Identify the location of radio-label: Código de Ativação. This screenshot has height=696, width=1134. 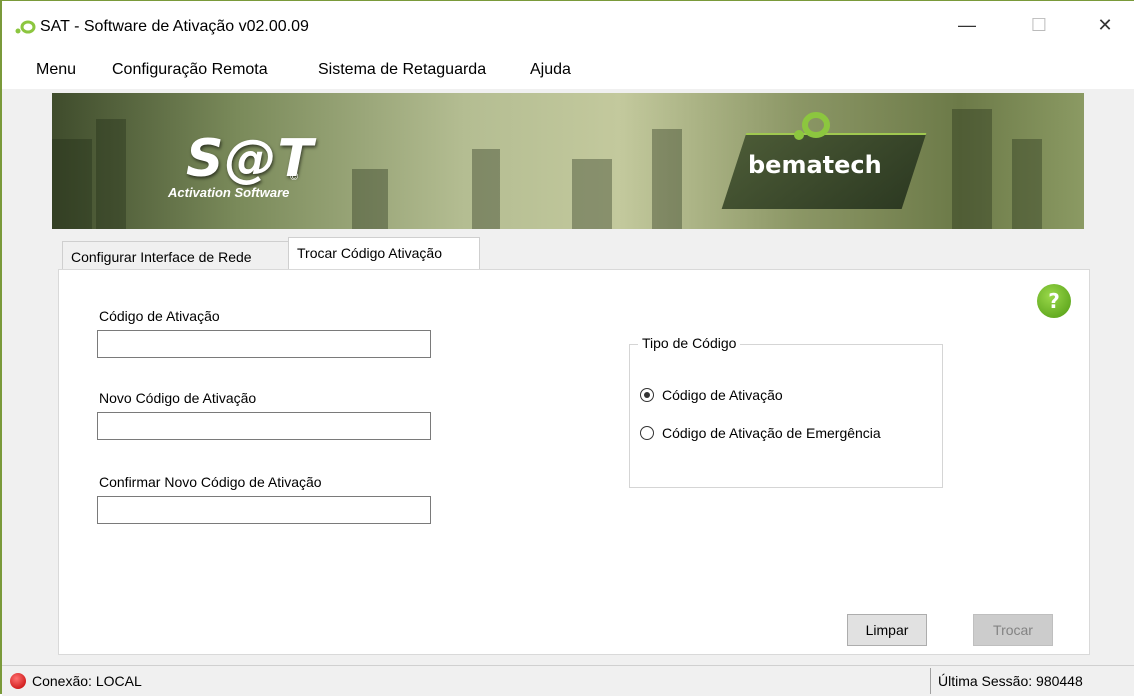
(722, 395).